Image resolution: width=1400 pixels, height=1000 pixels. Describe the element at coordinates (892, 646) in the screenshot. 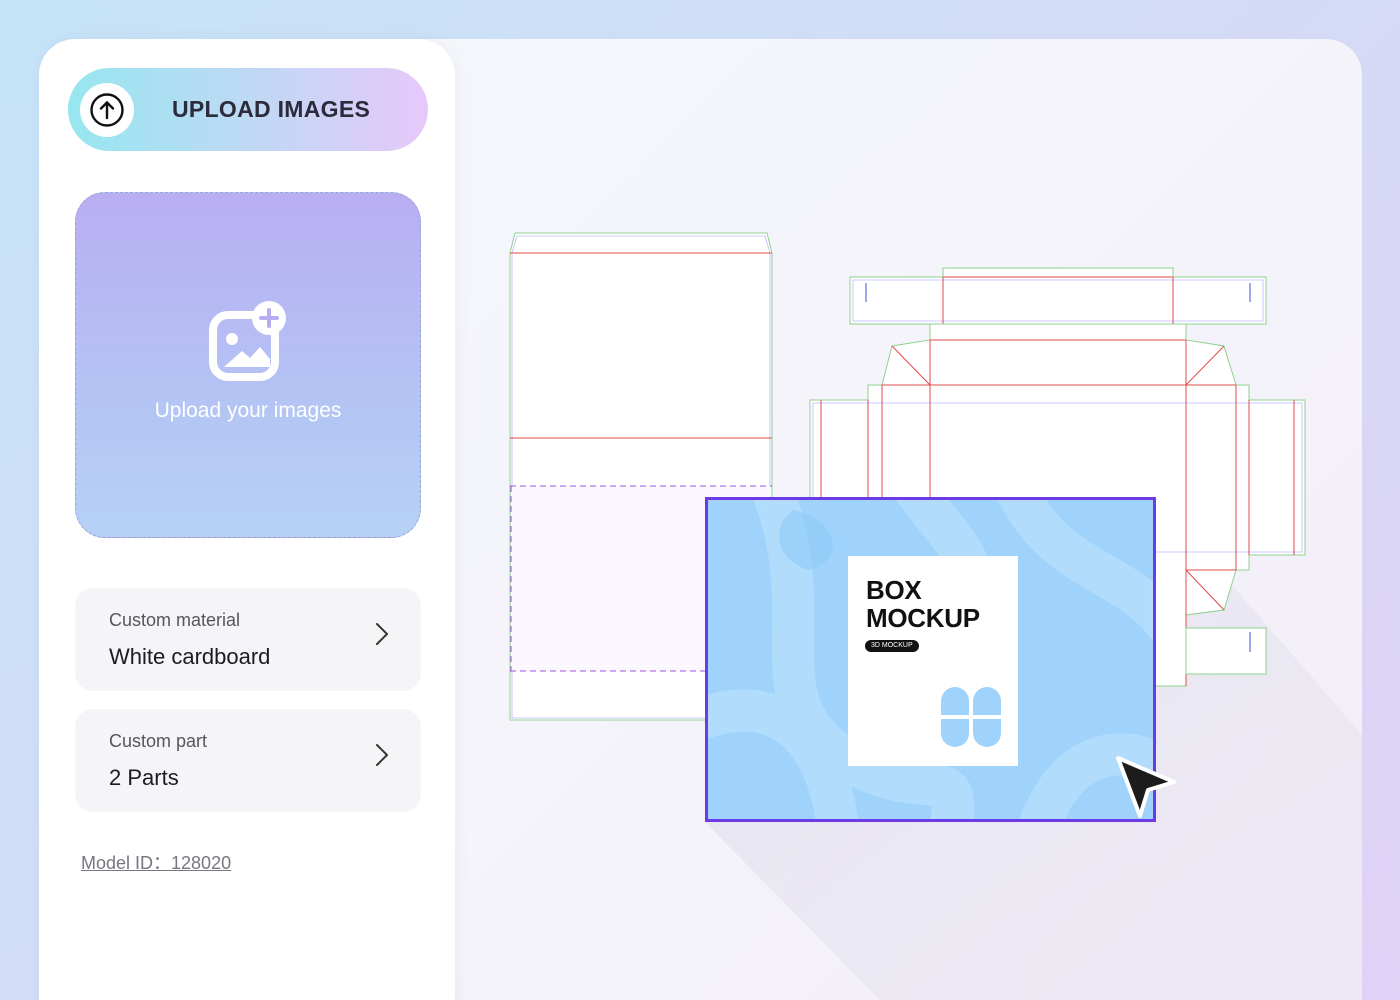

I see `mockup-tag-badge: 3D MOCKUP` at that location.